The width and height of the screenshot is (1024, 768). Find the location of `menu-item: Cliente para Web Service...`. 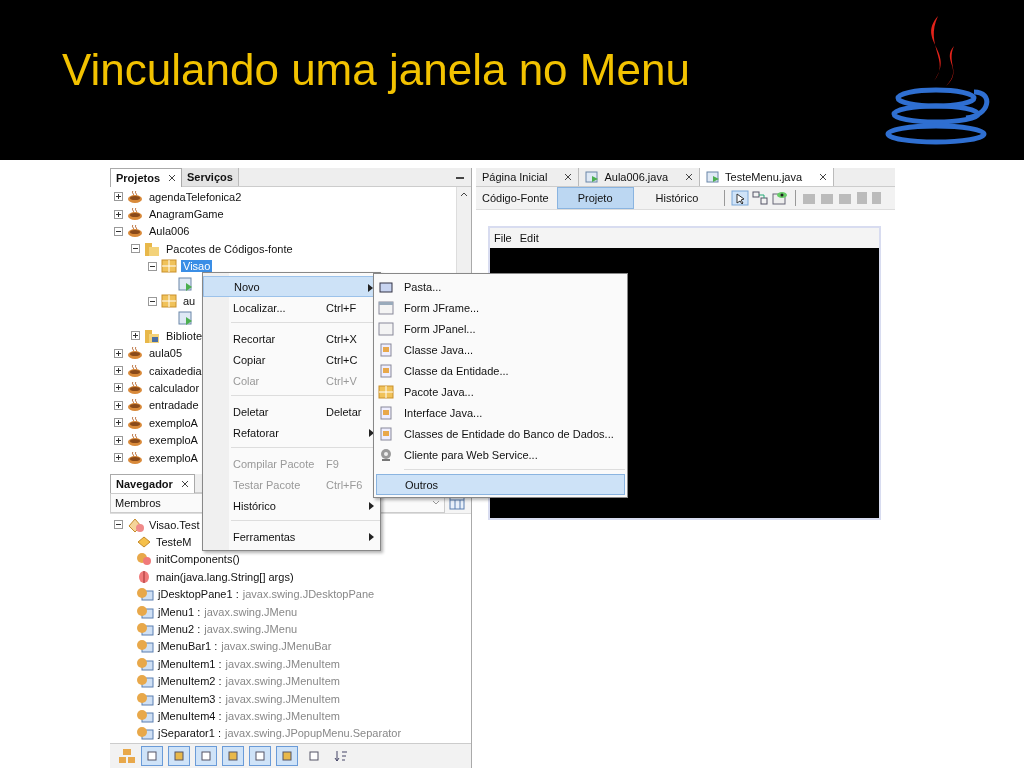

menu-item: Cliente para Web Service... is located at coordinates (500, 454).